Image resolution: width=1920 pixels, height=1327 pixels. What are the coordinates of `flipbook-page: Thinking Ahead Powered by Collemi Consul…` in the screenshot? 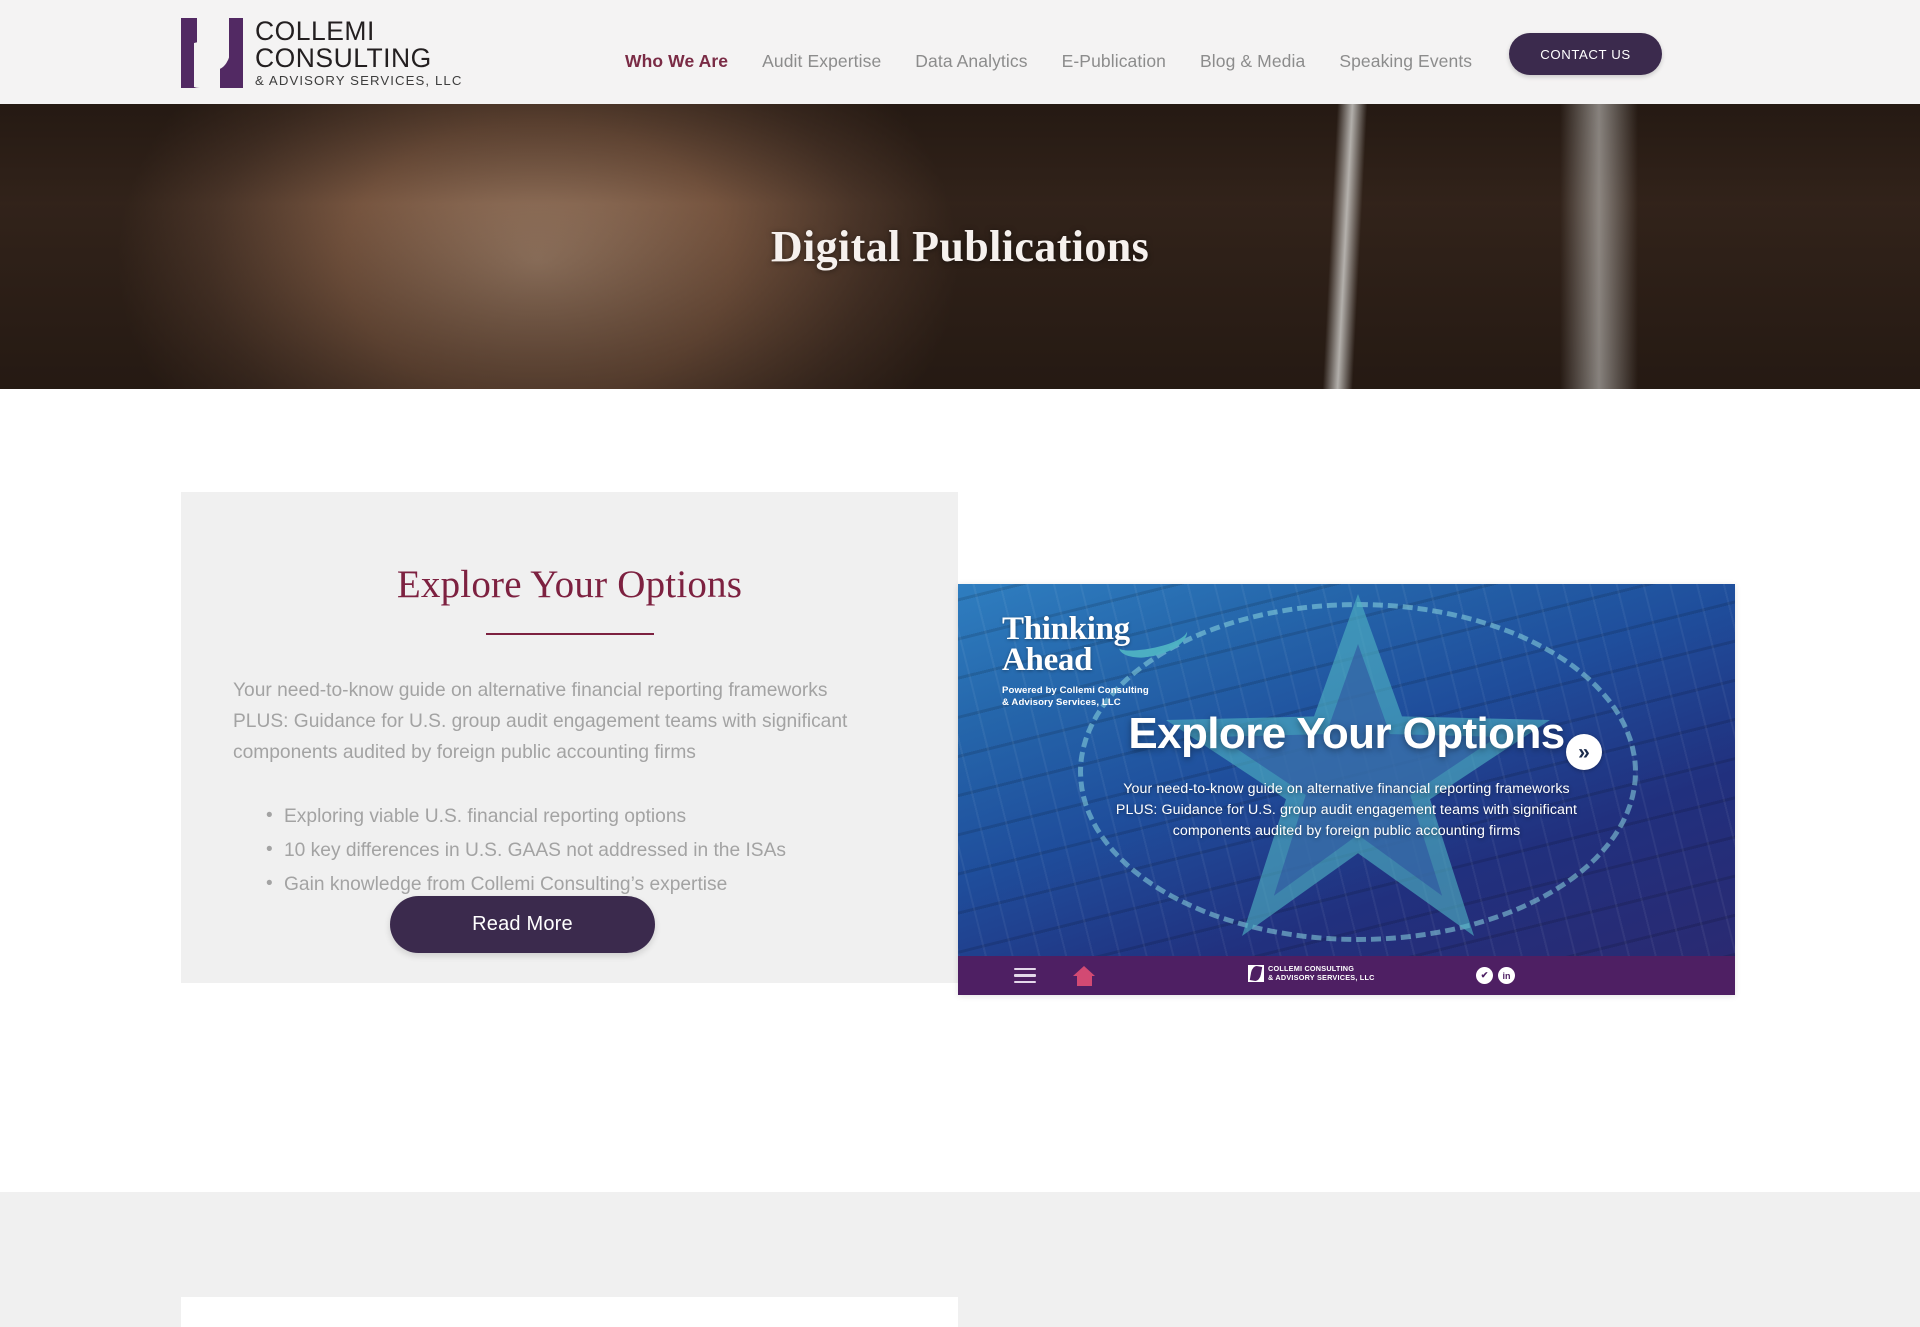 It's located at (1346, 770).